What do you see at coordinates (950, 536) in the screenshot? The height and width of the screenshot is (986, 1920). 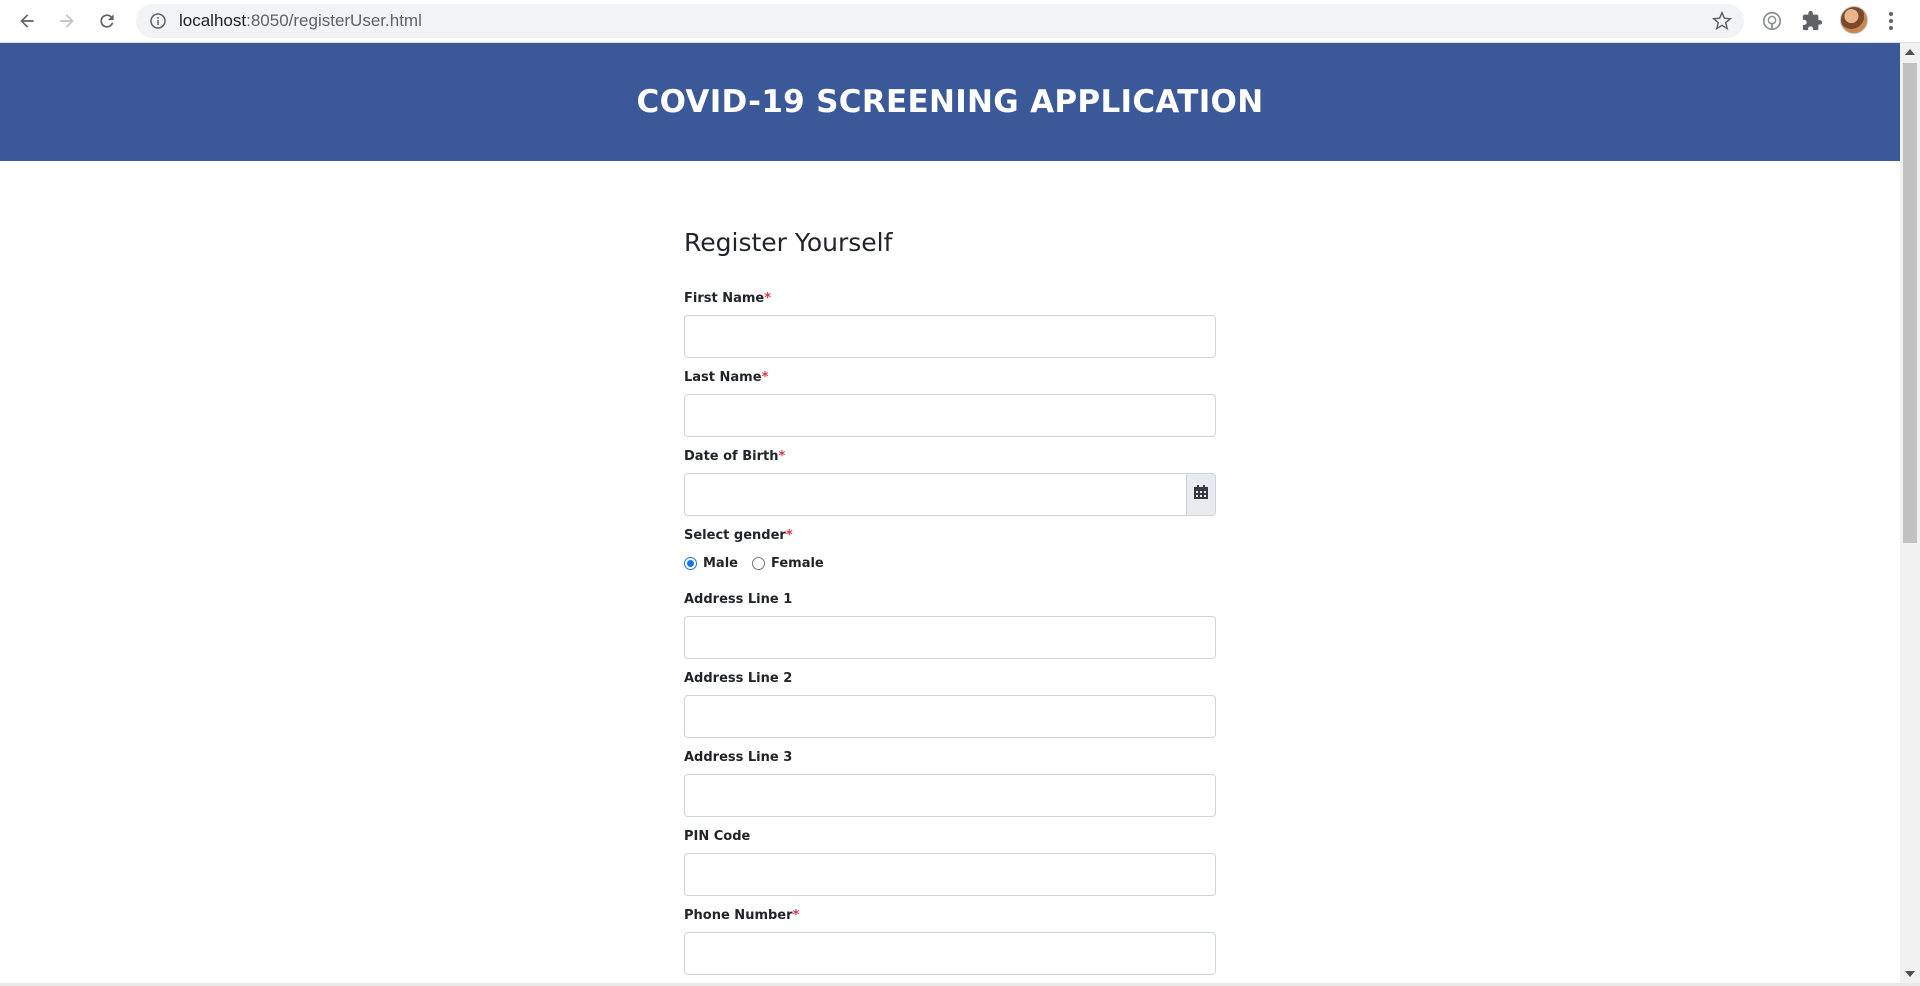 I see `gender-label: Select gender*` at bounding box center [950, 536].